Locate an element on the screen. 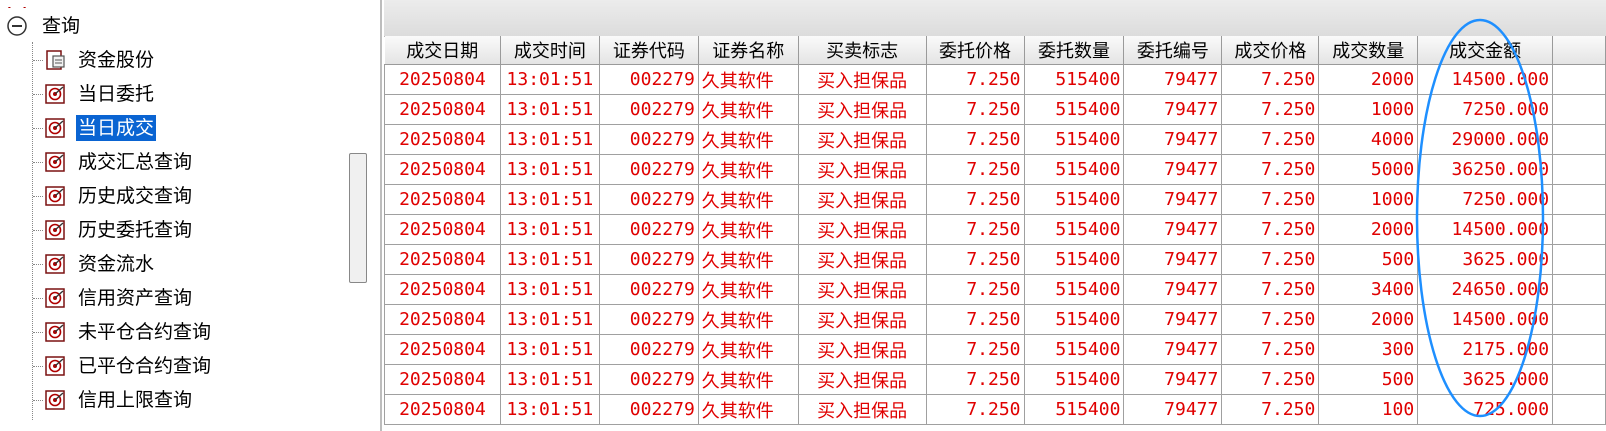 The height and width of the screenshot is (431, 1606). clipped-tree-item is located at coordinates (28, 4).